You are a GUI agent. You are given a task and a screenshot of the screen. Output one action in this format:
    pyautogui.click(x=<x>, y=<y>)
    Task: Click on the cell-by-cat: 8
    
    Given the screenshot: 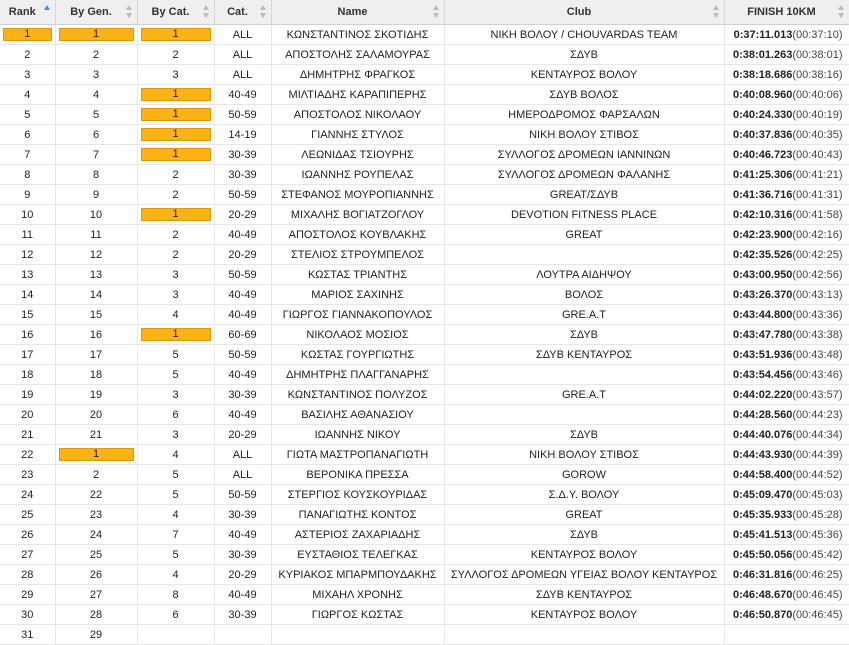 What is the action you would take?
    pyautogui.click(x=176, y=594)
    